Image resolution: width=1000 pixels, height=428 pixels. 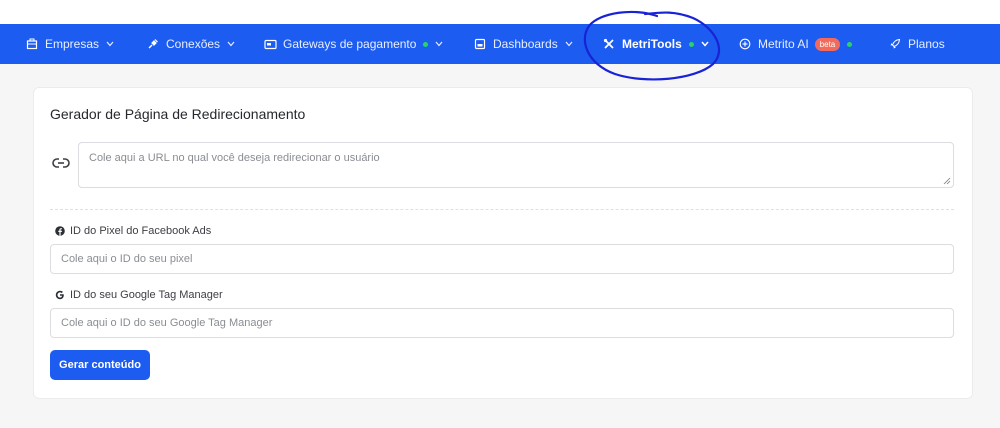 What do you see at coordinates (60, 231) in the screenshot?
I see `facebook-icon` at bounding box center [60, 231].